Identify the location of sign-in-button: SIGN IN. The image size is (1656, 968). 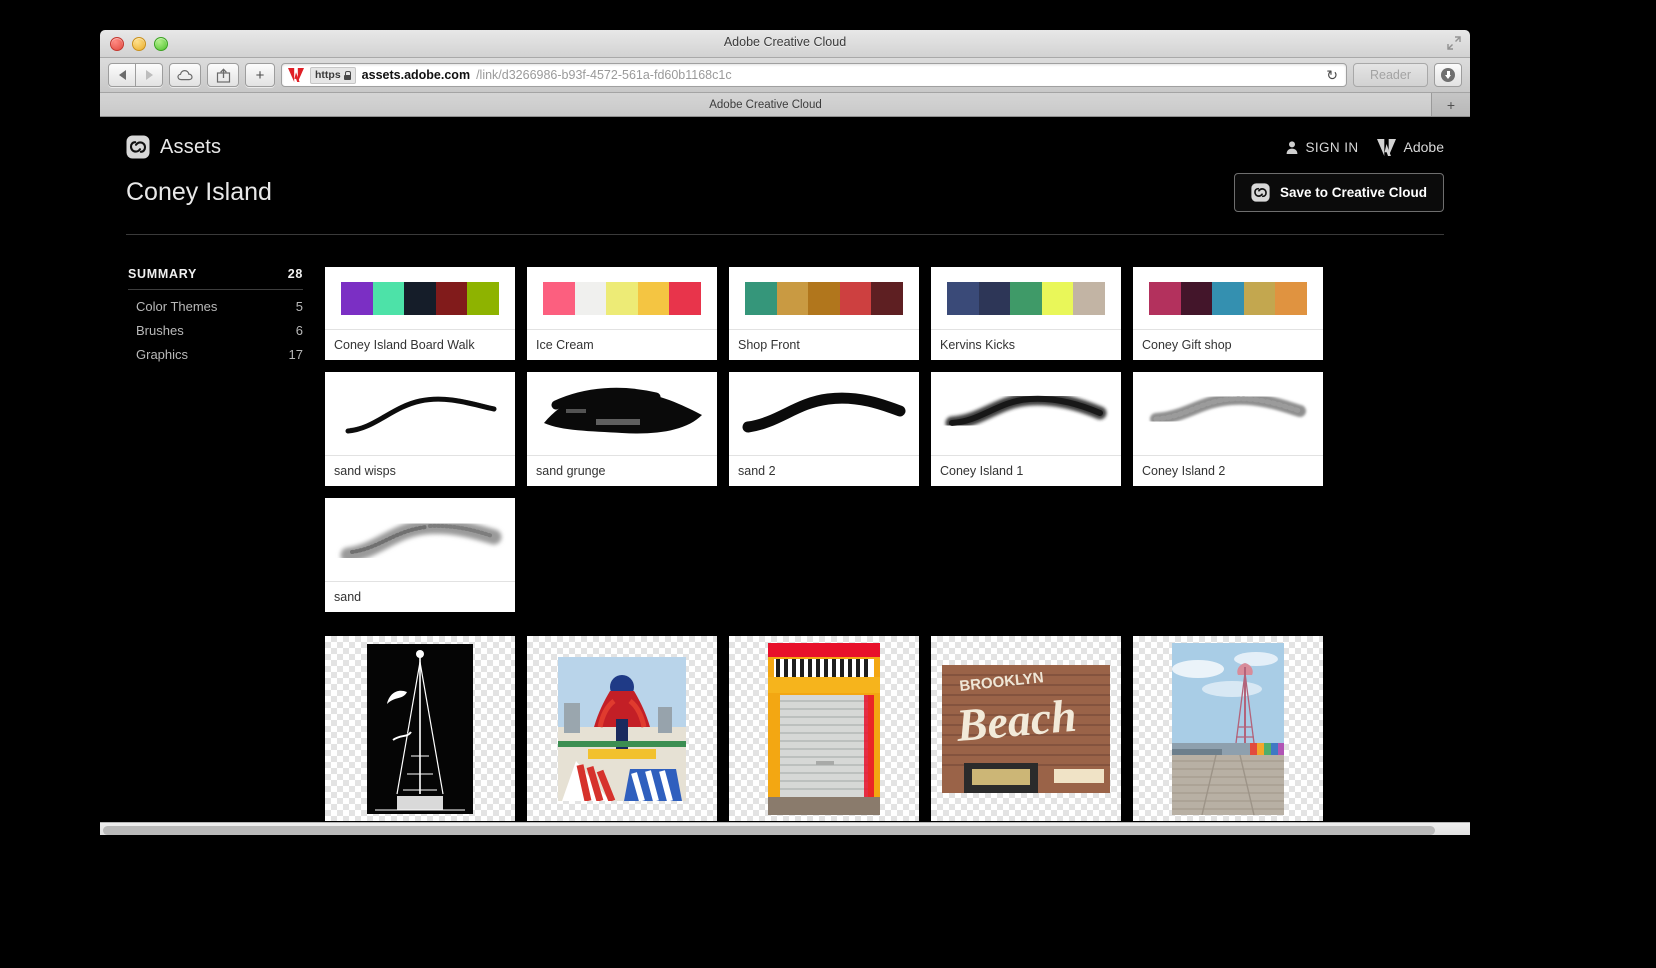
(1322, 147).